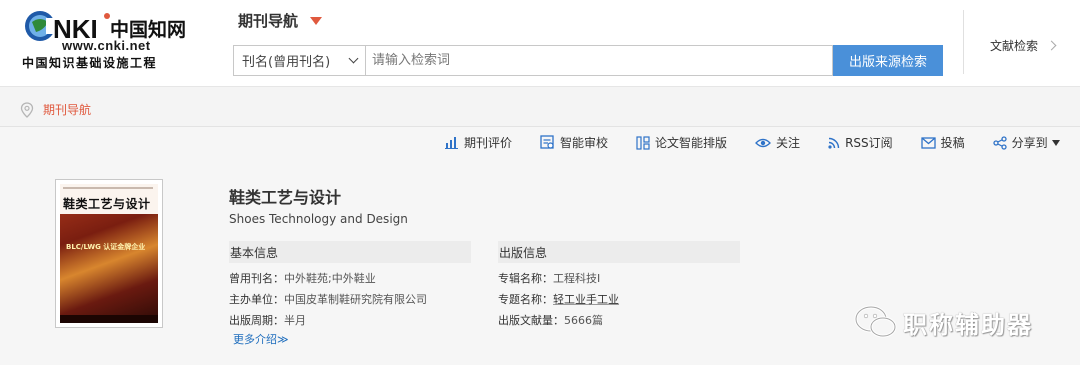 The width and height of the screenshot is (1080, 365). I want to click on cover-banner: BLC/LWG 认证金牌企业, so click(106, 247).